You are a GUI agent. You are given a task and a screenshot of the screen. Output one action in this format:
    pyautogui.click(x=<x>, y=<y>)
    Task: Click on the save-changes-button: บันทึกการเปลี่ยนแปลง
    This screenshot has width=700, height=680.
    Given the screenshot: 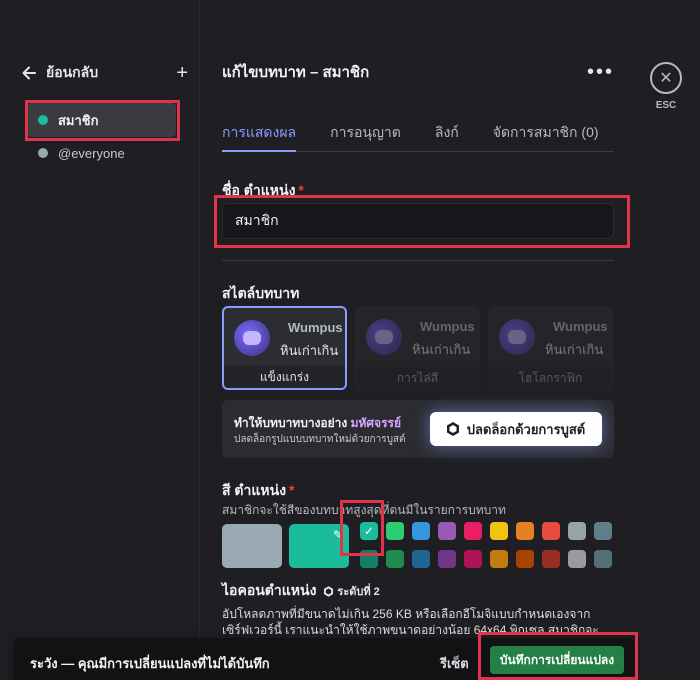 What is the action you would take?
    pyautogui.click(x=557, y=660)
    